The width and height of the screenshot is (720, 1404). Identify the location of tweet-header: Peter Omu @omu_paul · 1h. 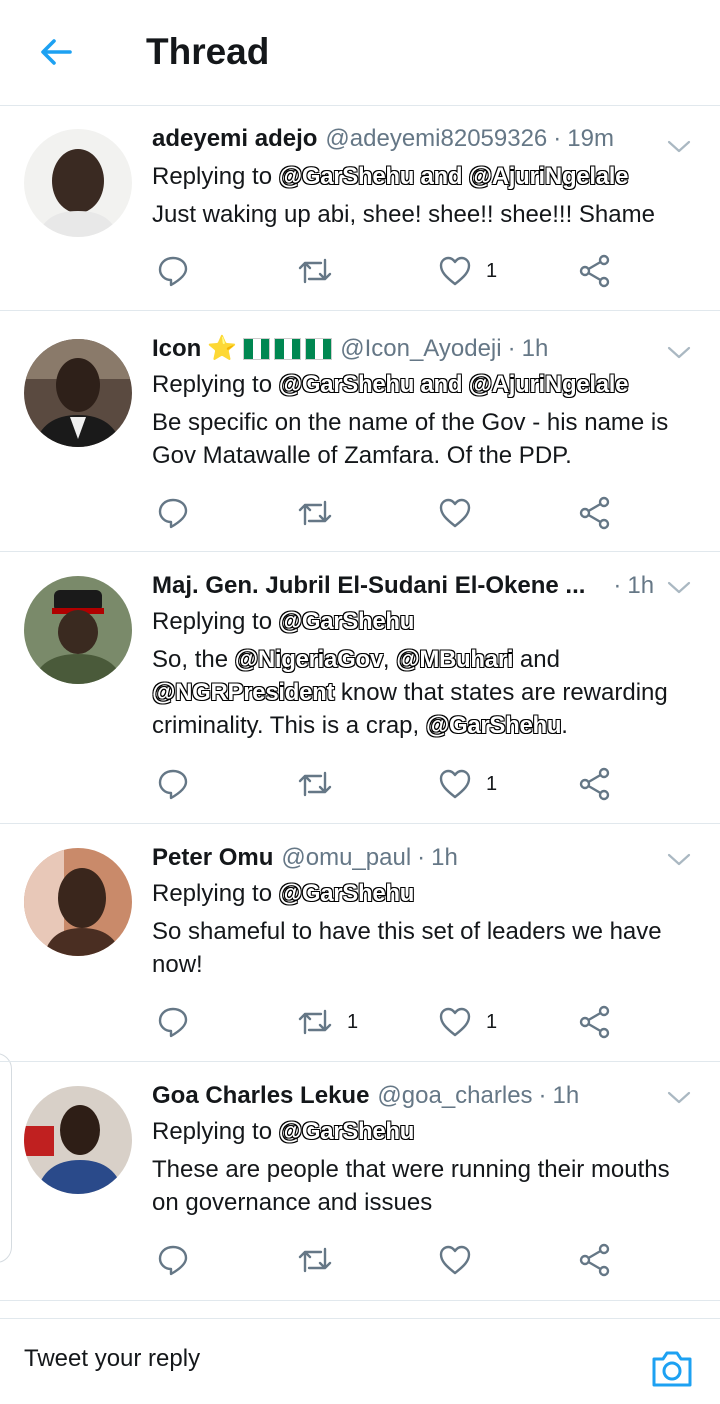
(426, 858).